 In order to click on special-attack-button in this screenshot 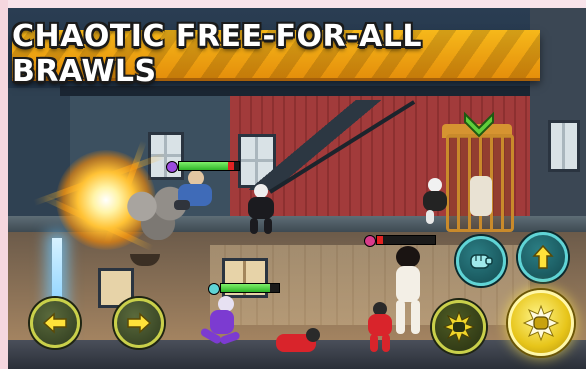, I will do `click(459, 327)`.